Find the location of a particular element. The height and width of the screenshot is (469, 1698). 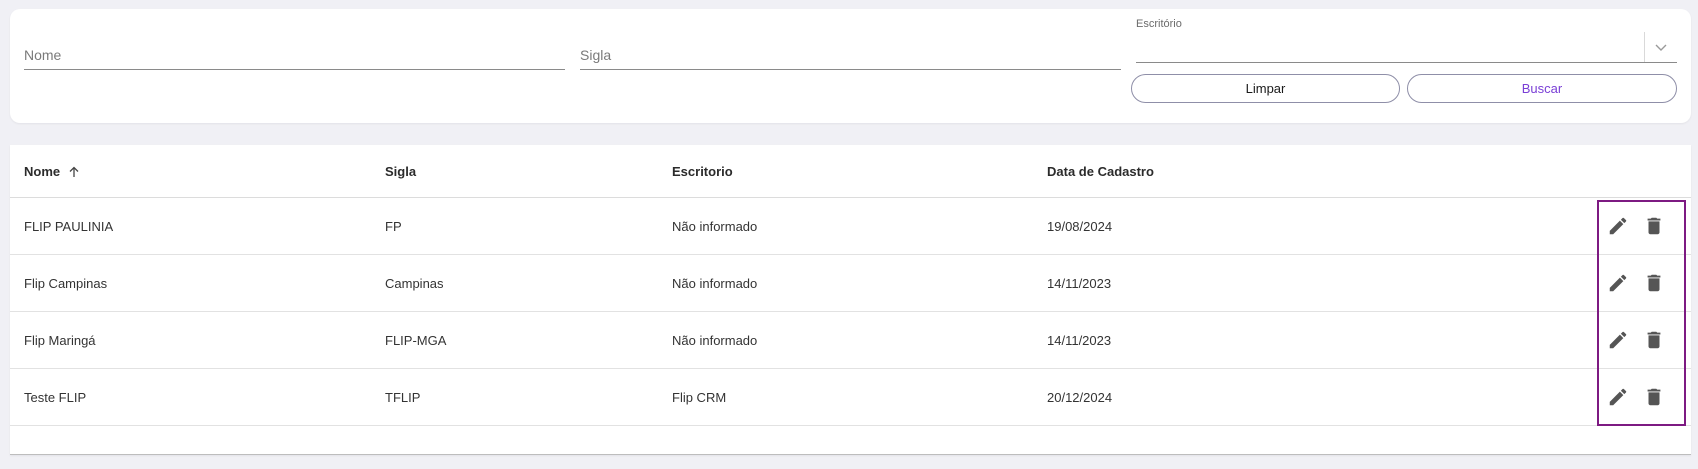

column-header-sigla: Sigla is located at coordinates (400, 171).